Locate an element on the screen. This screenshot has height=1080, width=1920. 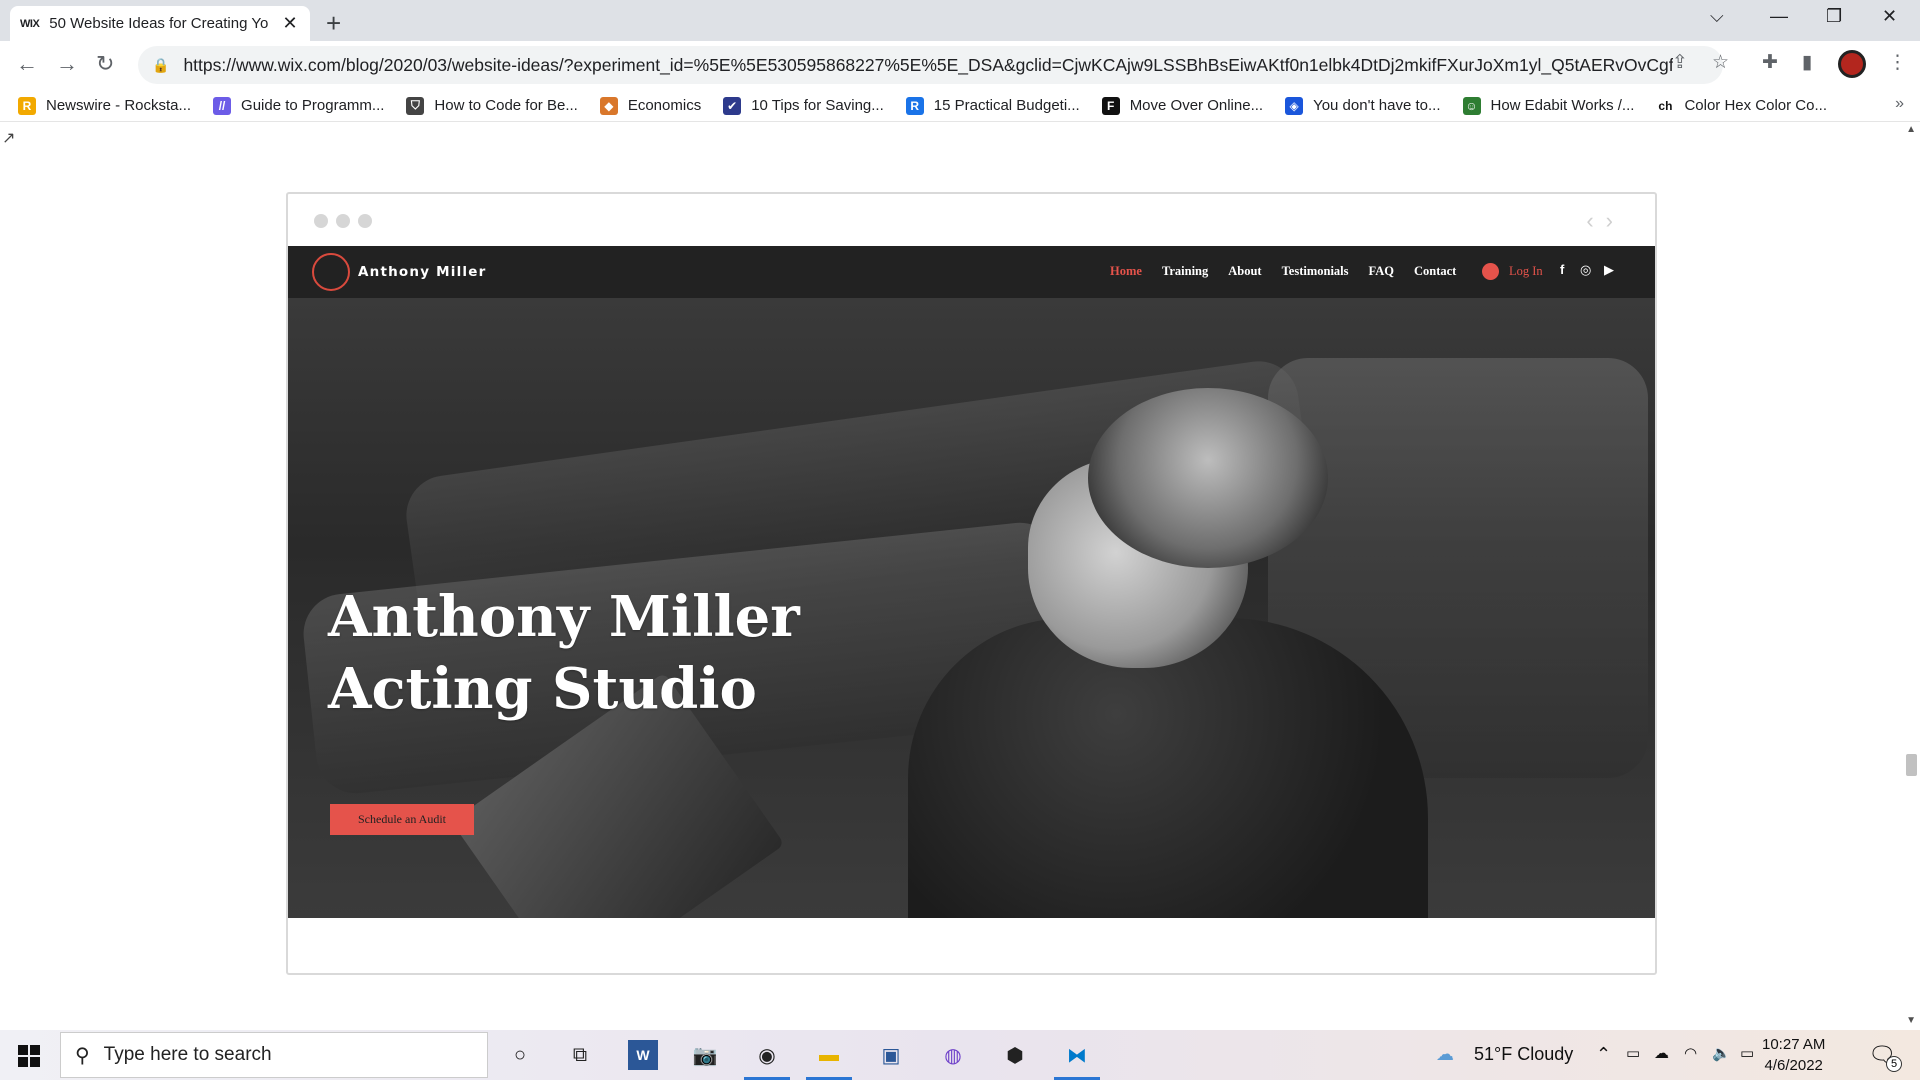
restore-button: ❐ is located at coordinates (1834, 16).